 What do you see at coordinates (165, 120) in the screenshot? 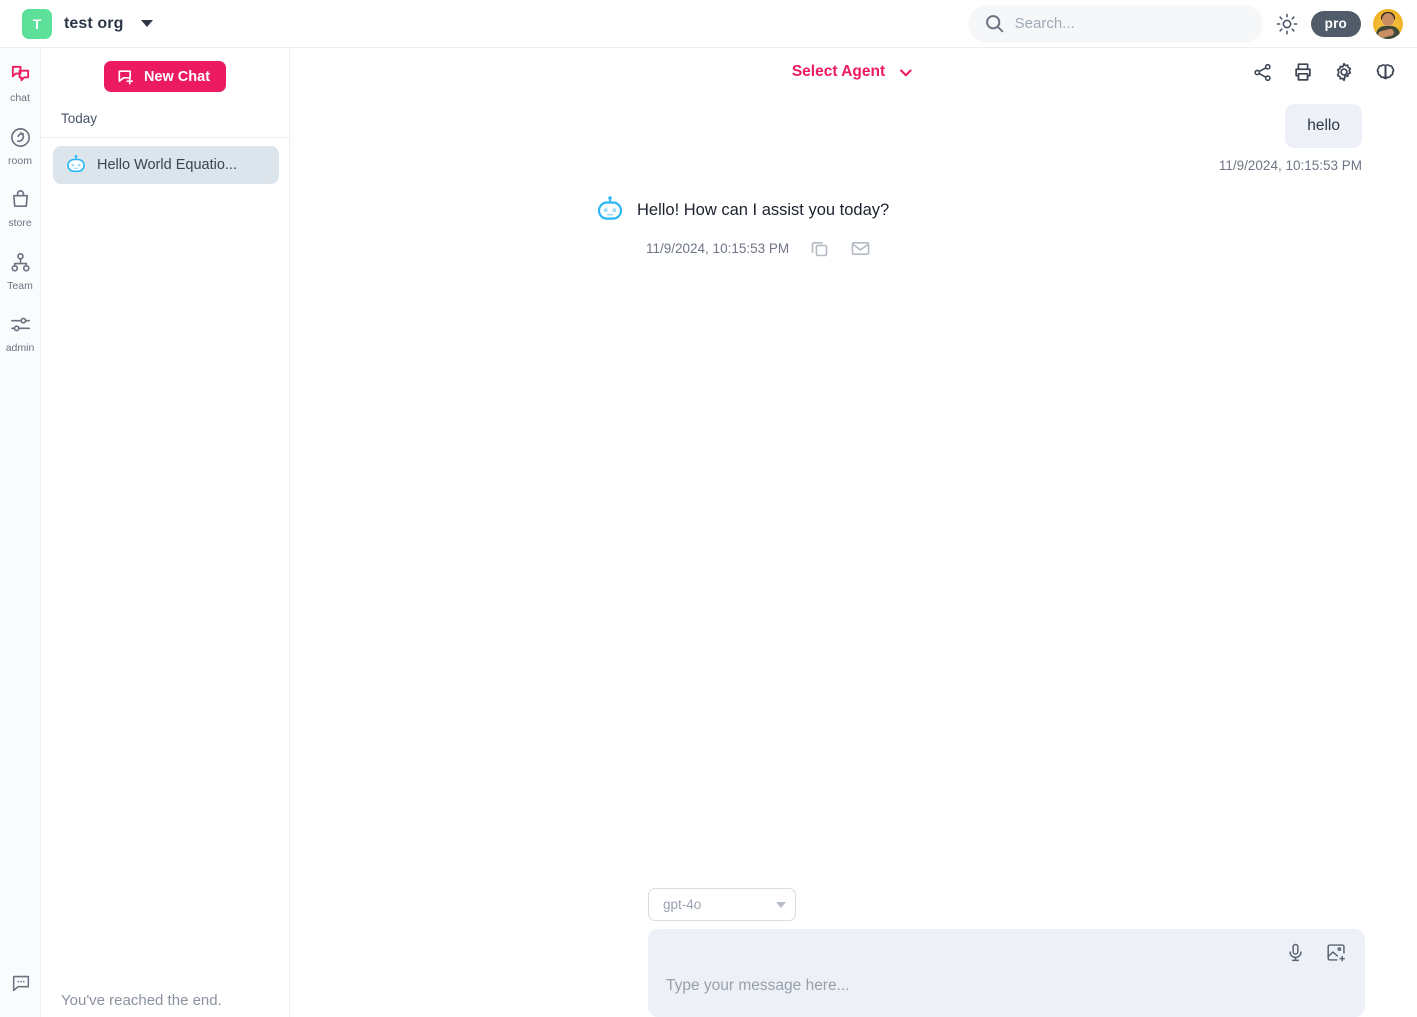
I see `conversation-group-label: Today` at bounding box center [165, 120].